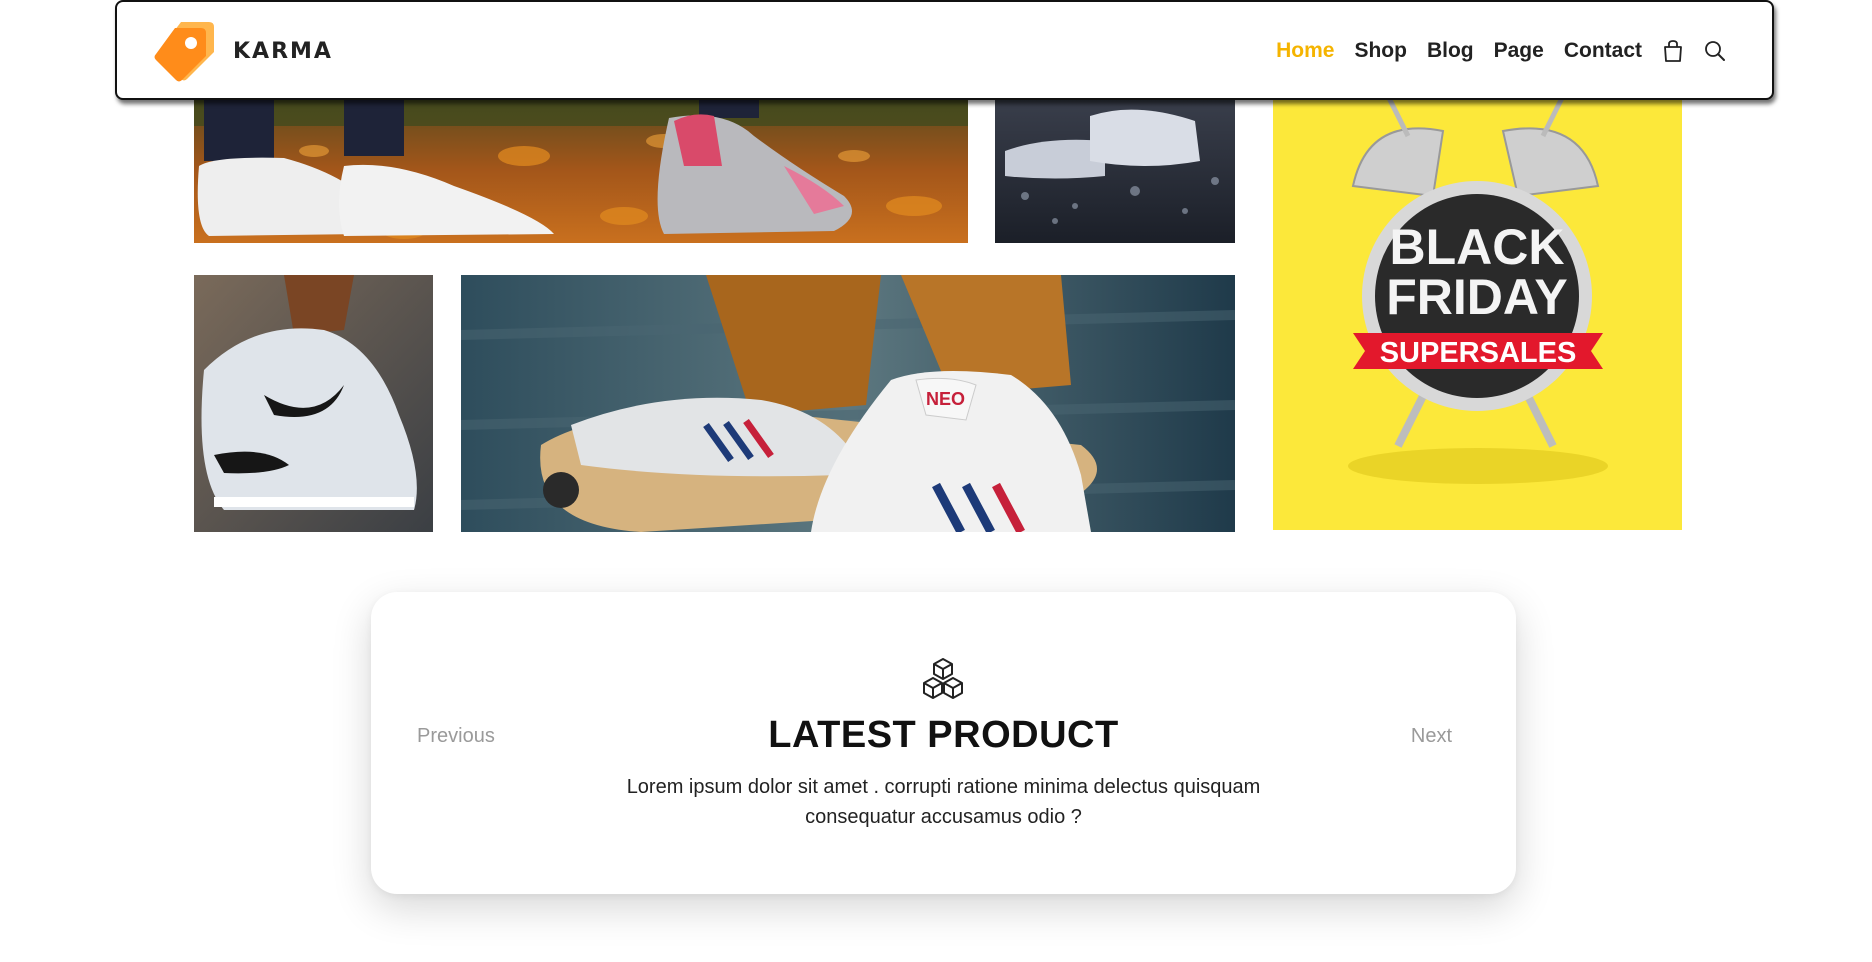  I want to click on neo-label: NEO, so click(945, 399).